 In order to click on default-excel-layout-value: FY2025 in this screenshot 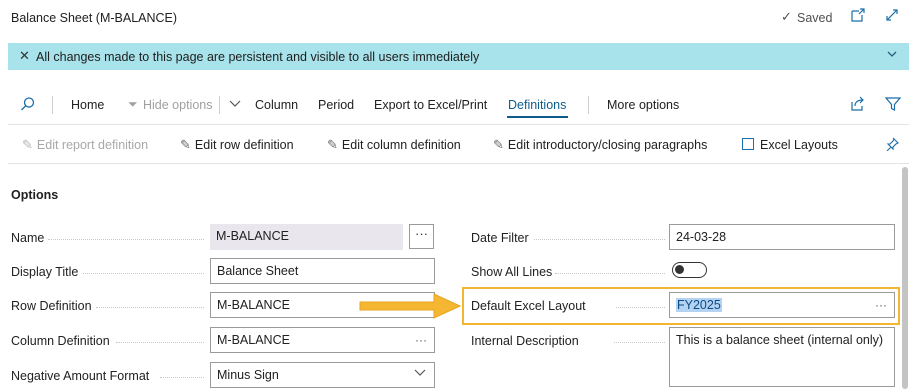, I will do `click(699, 305)`.